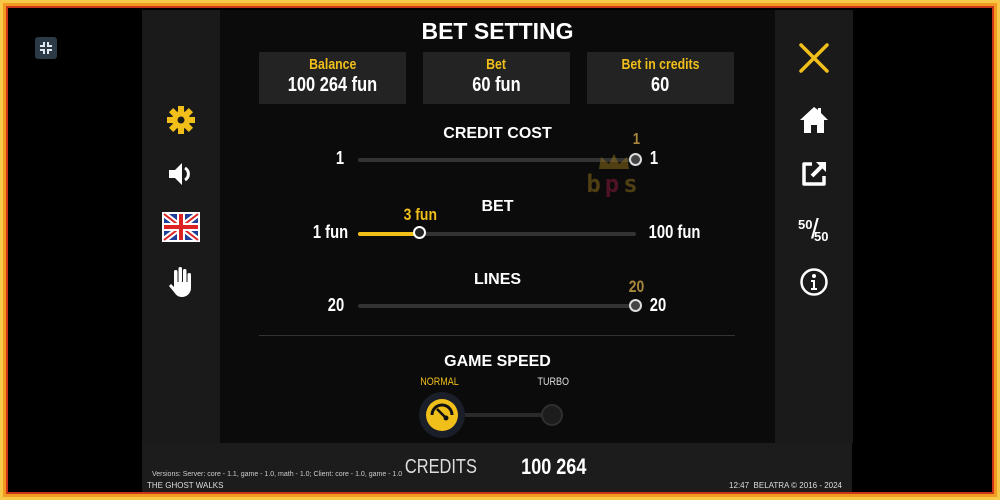 The height and width of the screenshot is (500, 1000). I want to click on home-icon, so click(814, 120).